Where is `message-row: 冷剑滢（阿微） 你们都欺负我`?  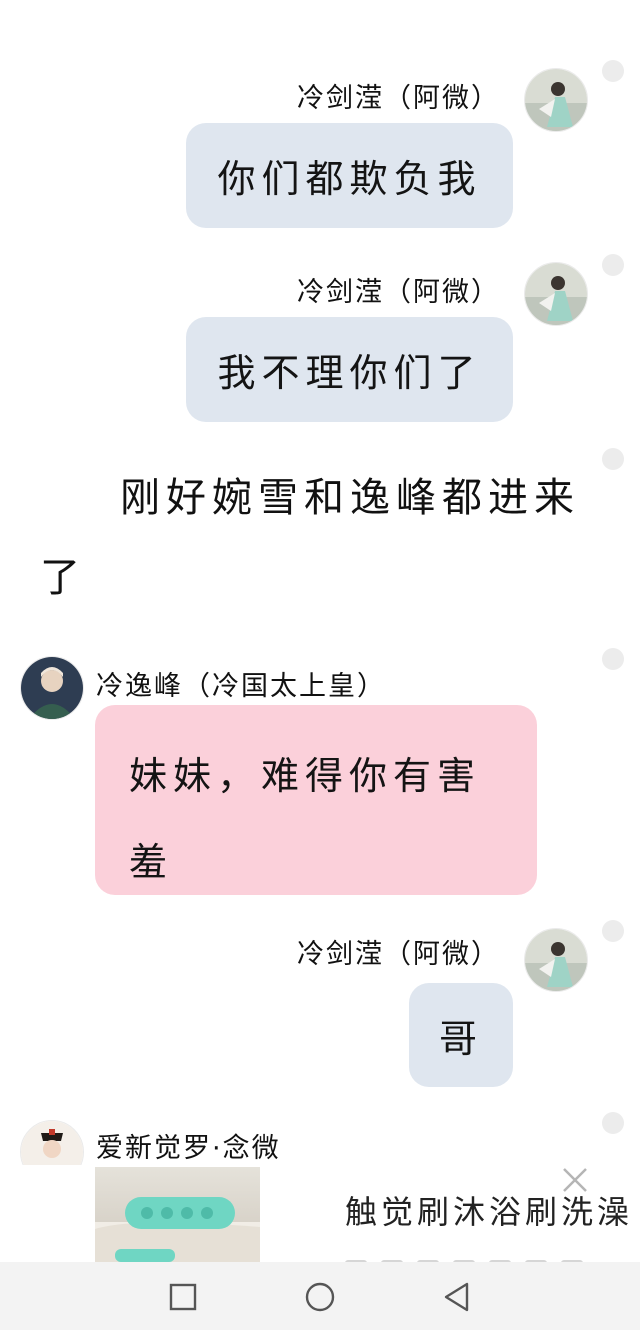 message-row: 冷剑滢（阿微） 你们都欺负我 is located at coordinates (320, 150).